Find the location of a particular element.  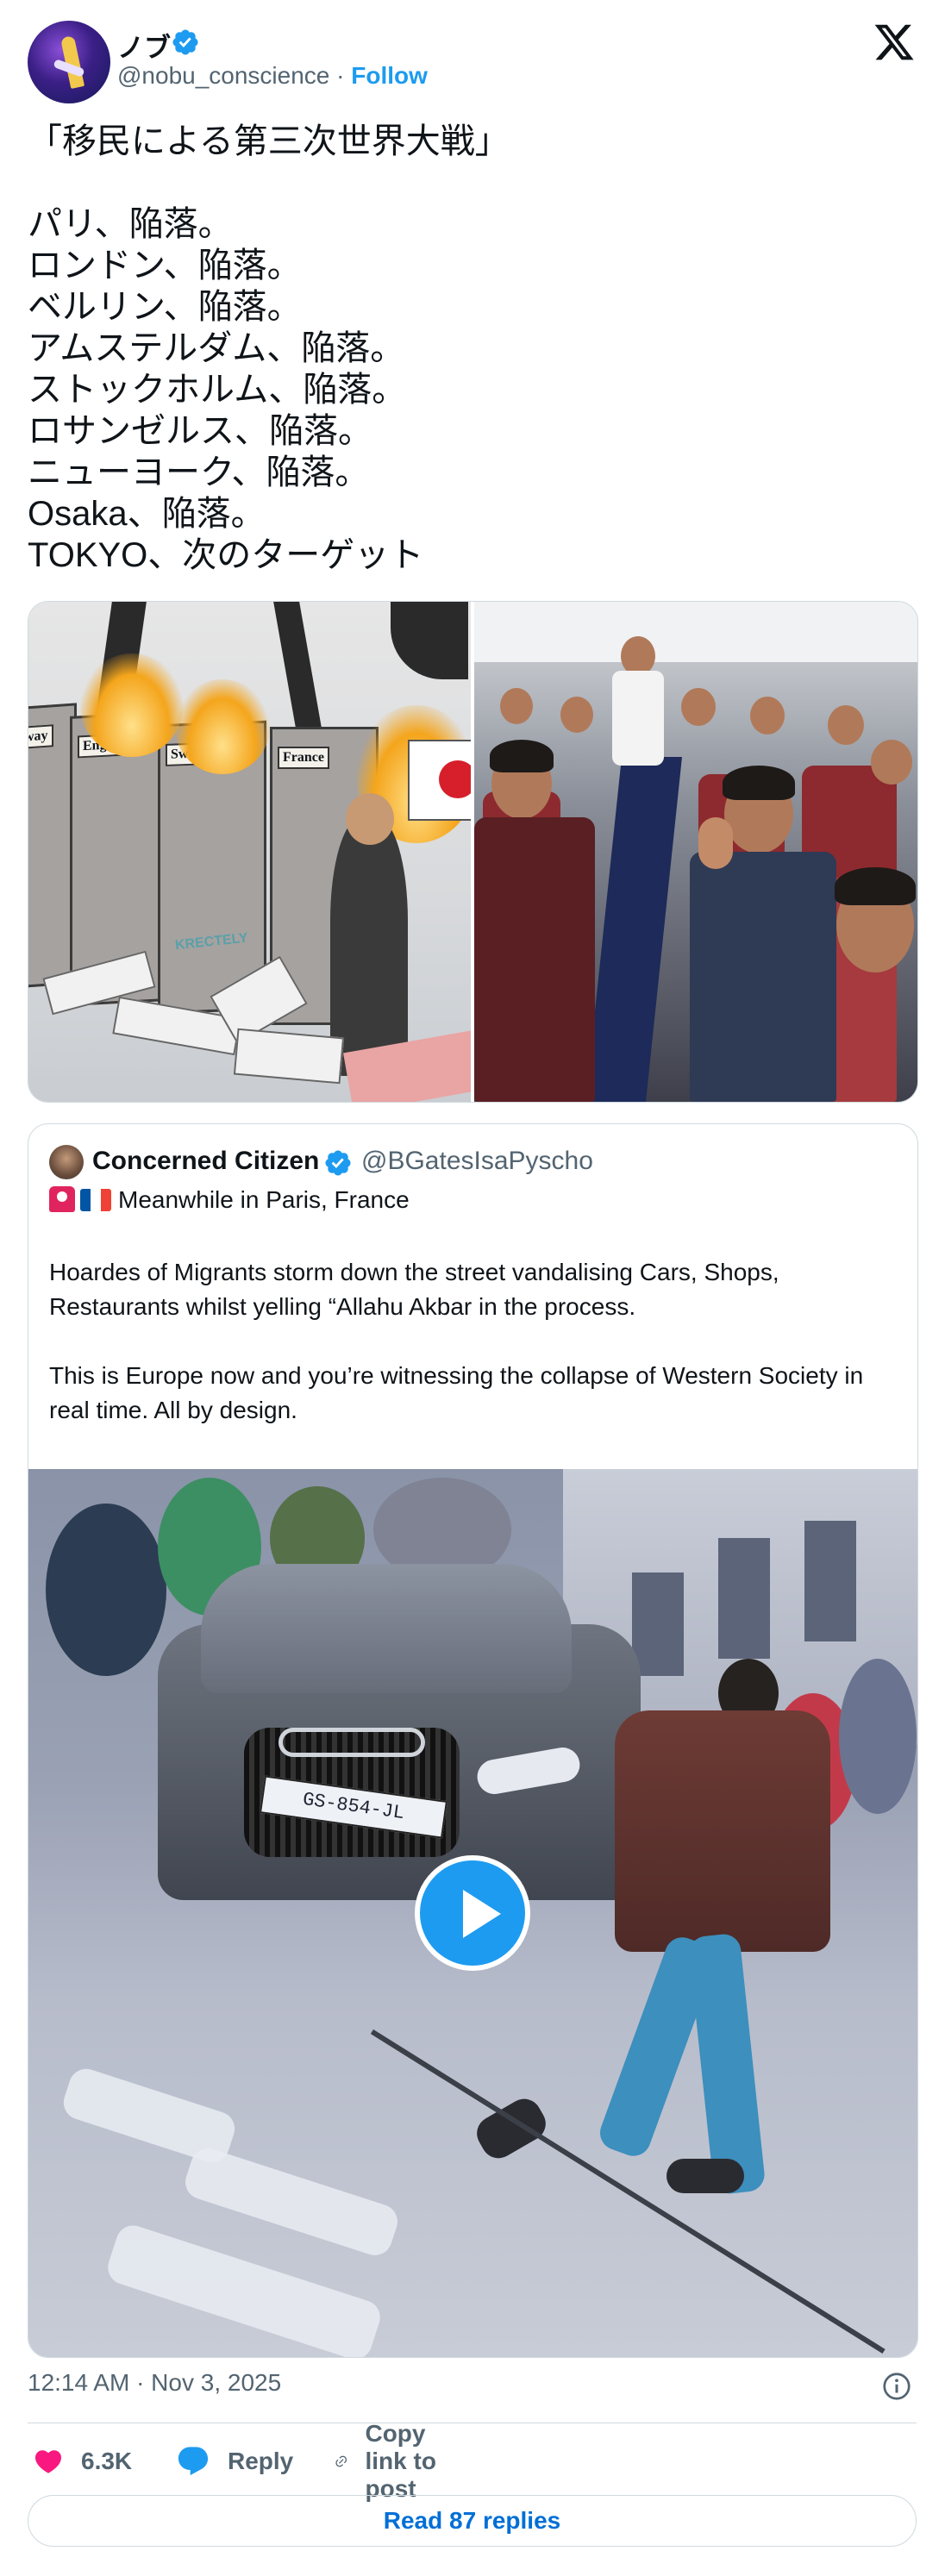

author-avatar is located at coordinates (69, 62).